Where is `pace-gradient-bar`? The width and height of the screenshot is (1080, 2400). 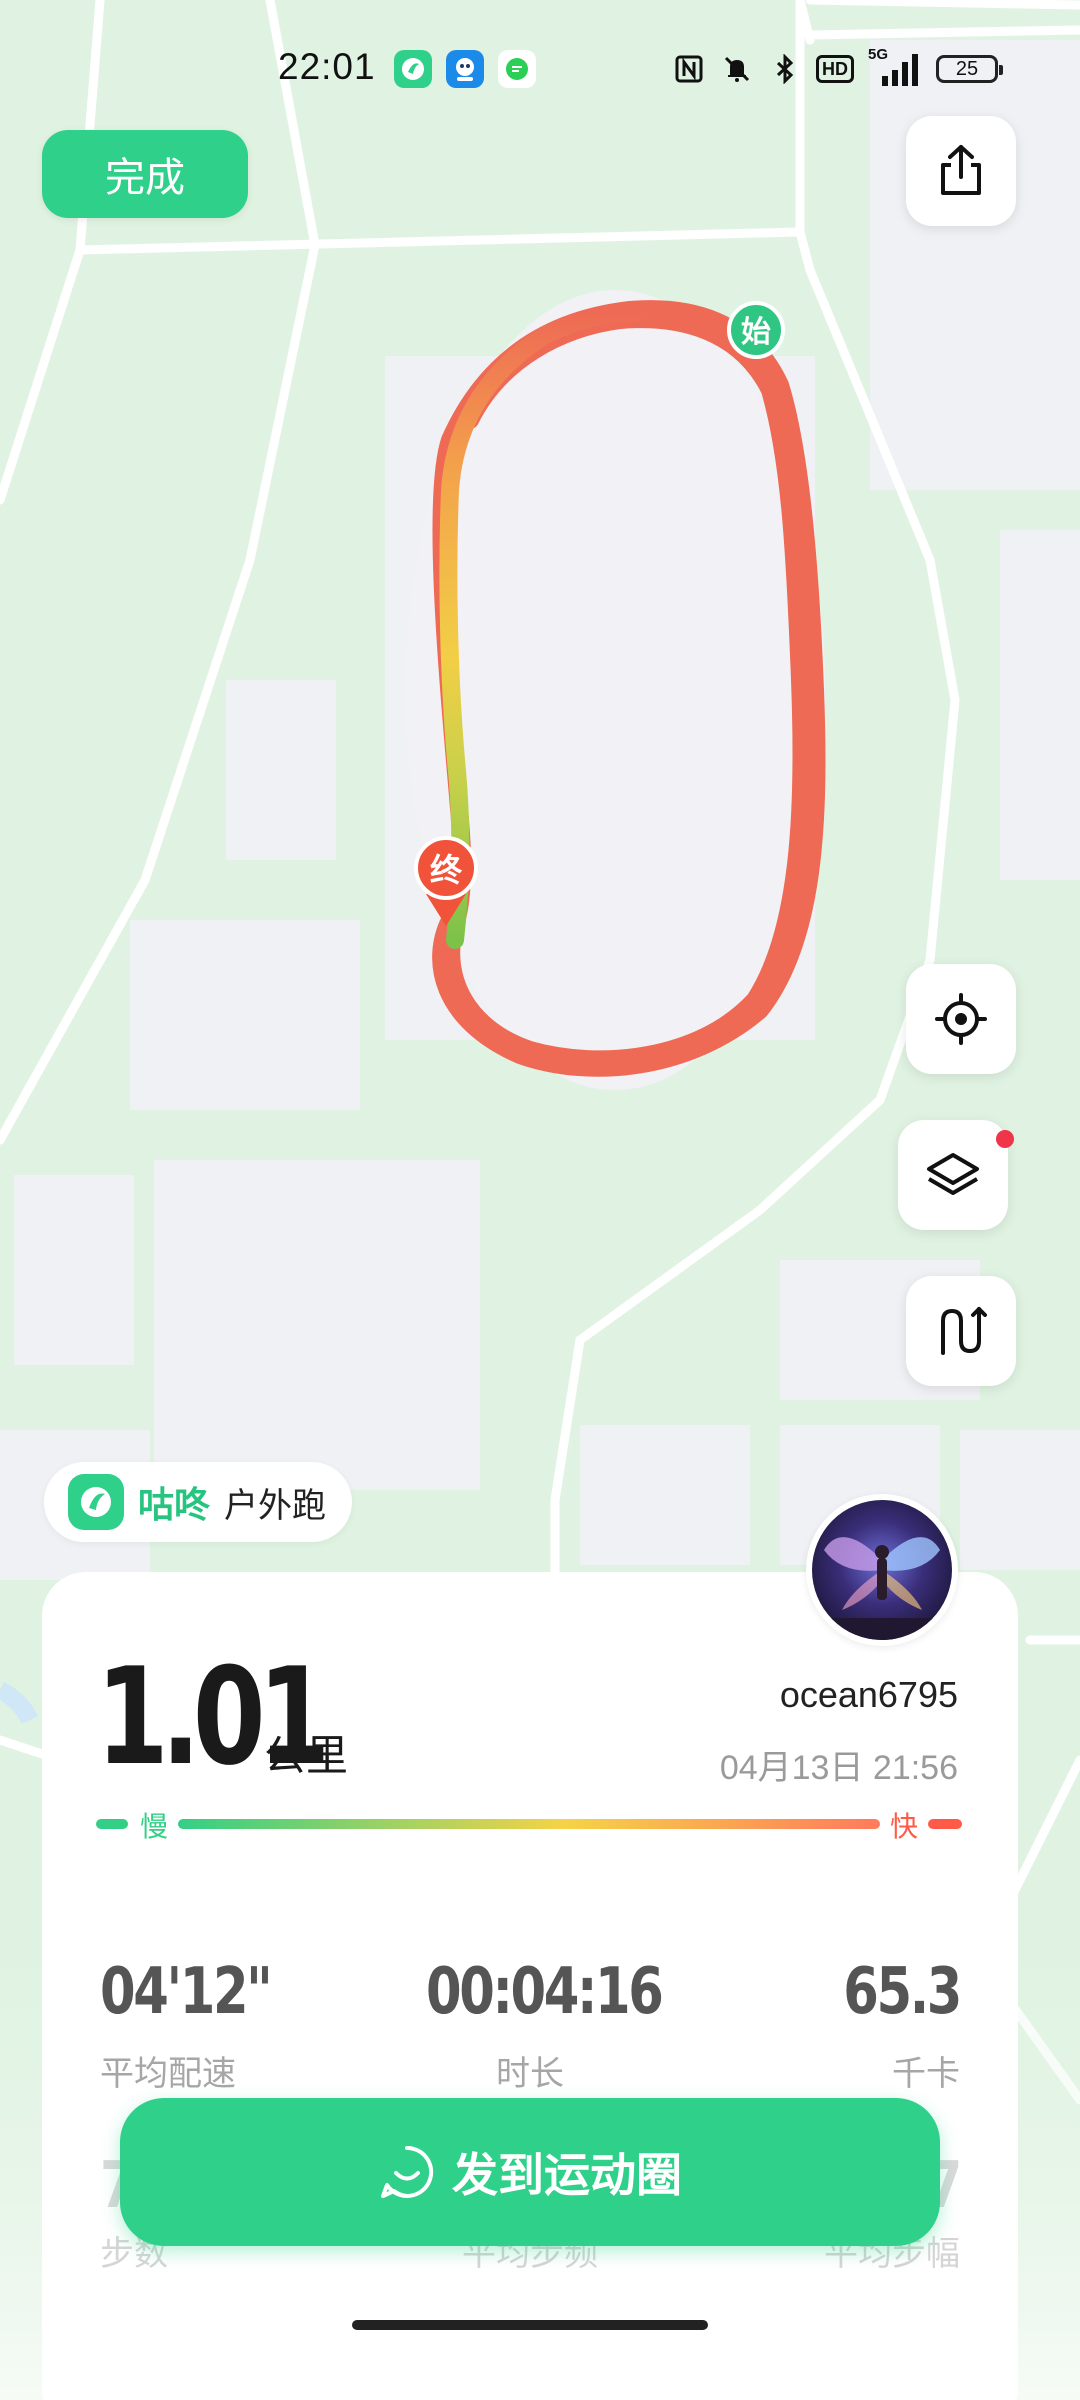
pace-gradient-bar is located at coordinates (529, 1824).